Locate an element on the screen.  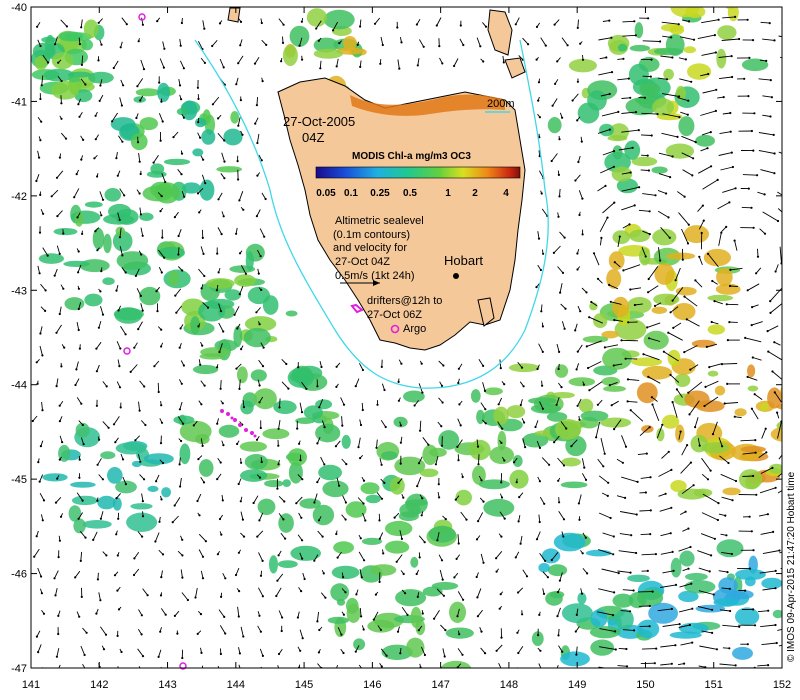
x-tick-label: 147 is located at coordinates (440, 685).